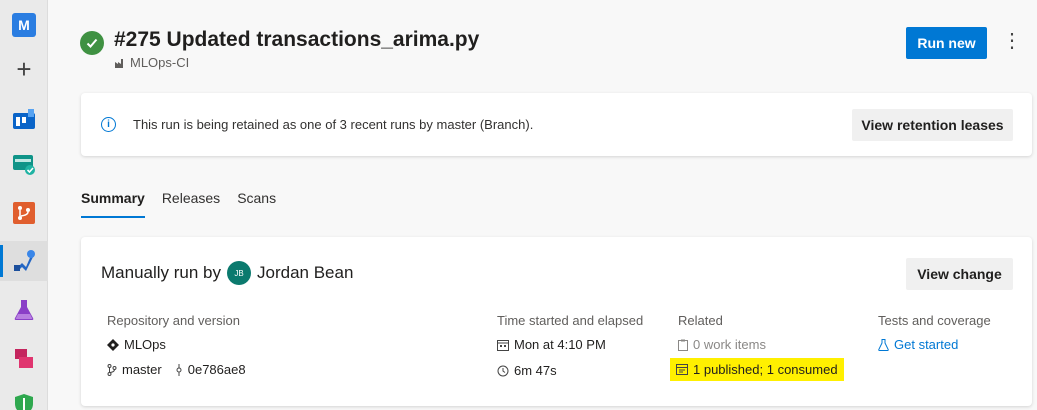  What do you see at coordinates (24, 402) in the screenshot?
I see `shield-icon` at bounding box center [24, 402].